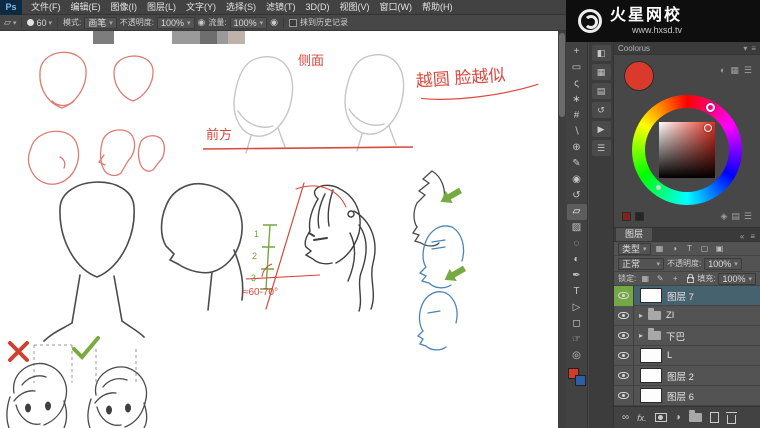  I want to click on menu-image: 图像(I), so click(124, 7).